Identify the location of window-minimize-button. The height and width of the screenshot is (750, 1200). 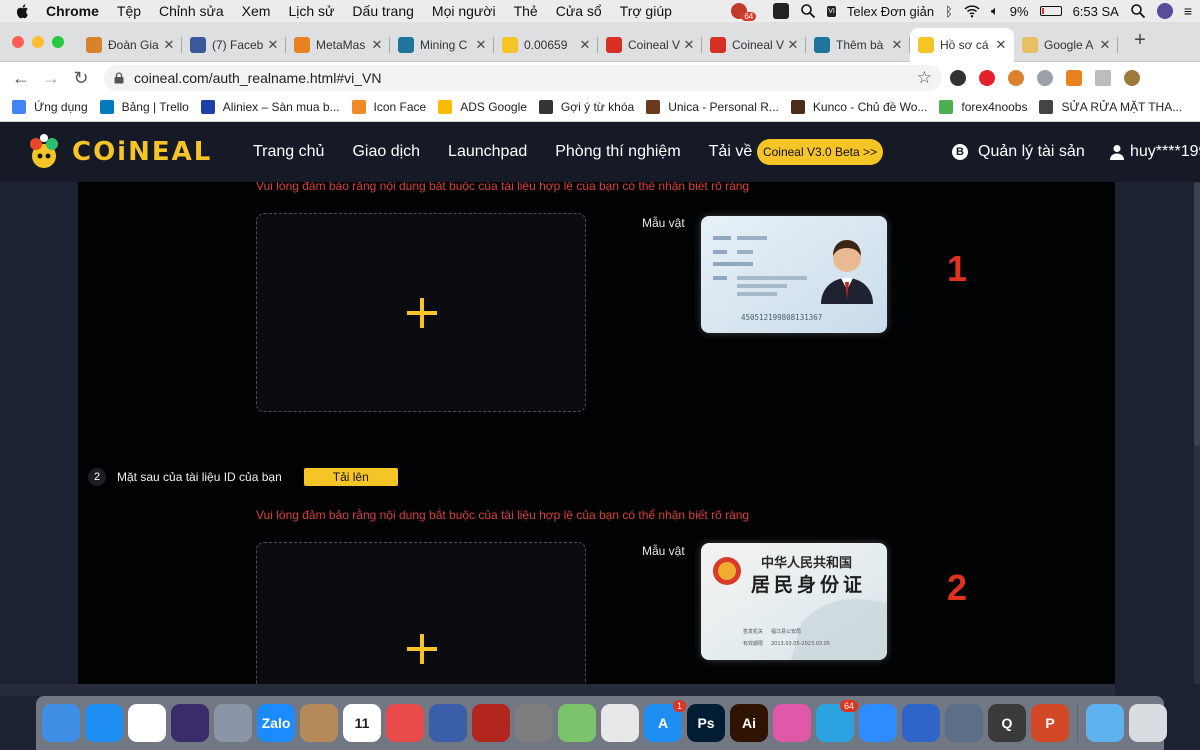
(38, 42).